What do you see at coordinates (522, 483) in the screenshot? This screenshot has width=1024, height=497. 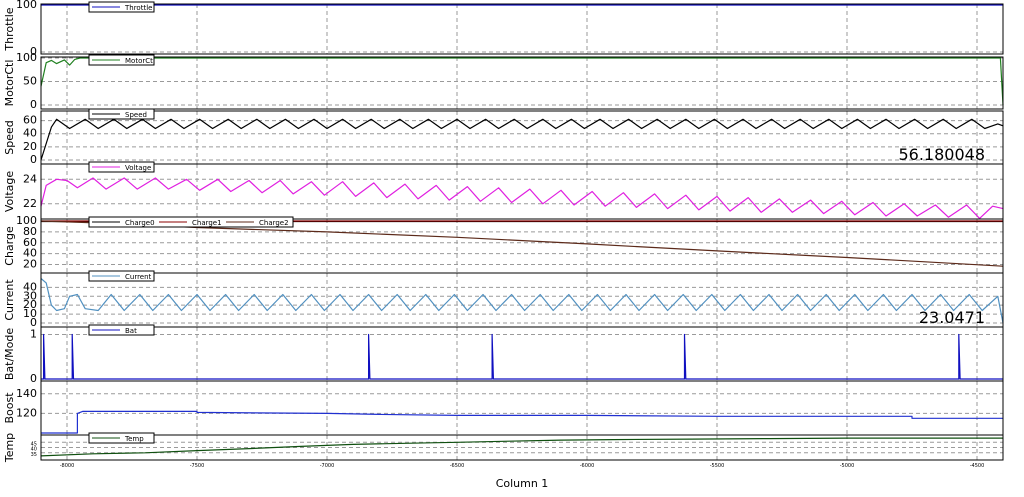 I see `x-axis-label: Column 1` at bounding box center [522, 483].